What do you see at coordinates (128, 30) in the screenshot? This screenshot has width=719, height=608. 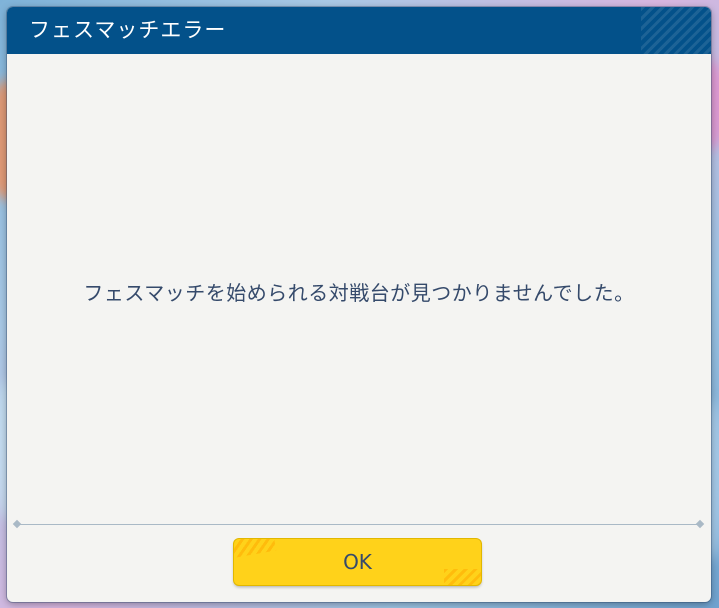 I see `dialog-title: フェスマッチエラー` at bounding box center [128, 30].